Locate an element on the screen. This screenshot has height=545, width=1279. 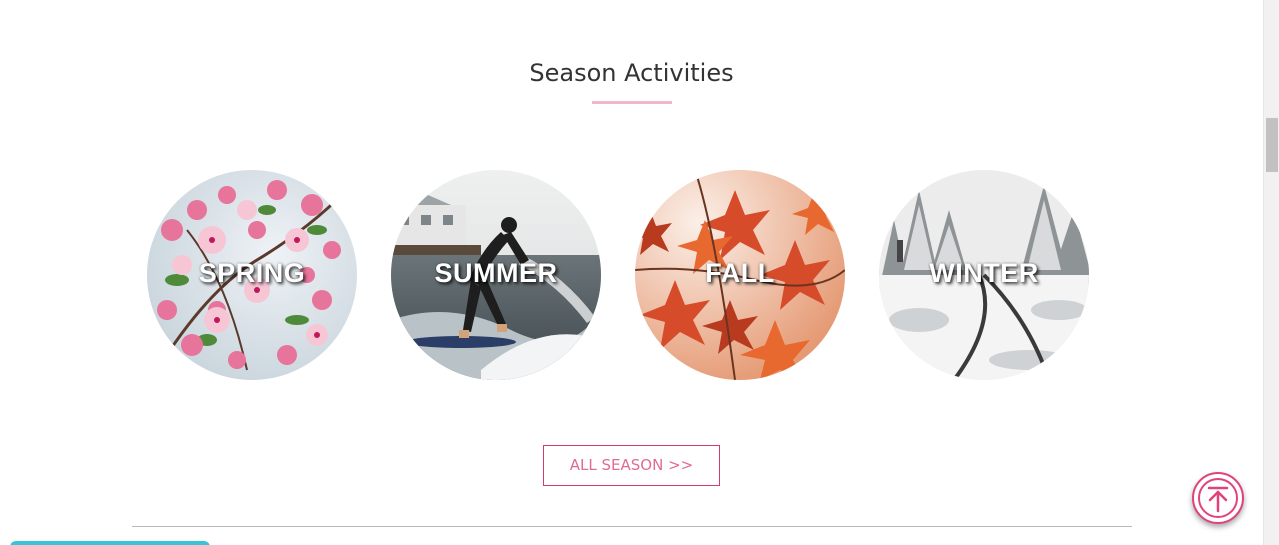
season-label-fall: FALL is located at coordinates (740, 273).